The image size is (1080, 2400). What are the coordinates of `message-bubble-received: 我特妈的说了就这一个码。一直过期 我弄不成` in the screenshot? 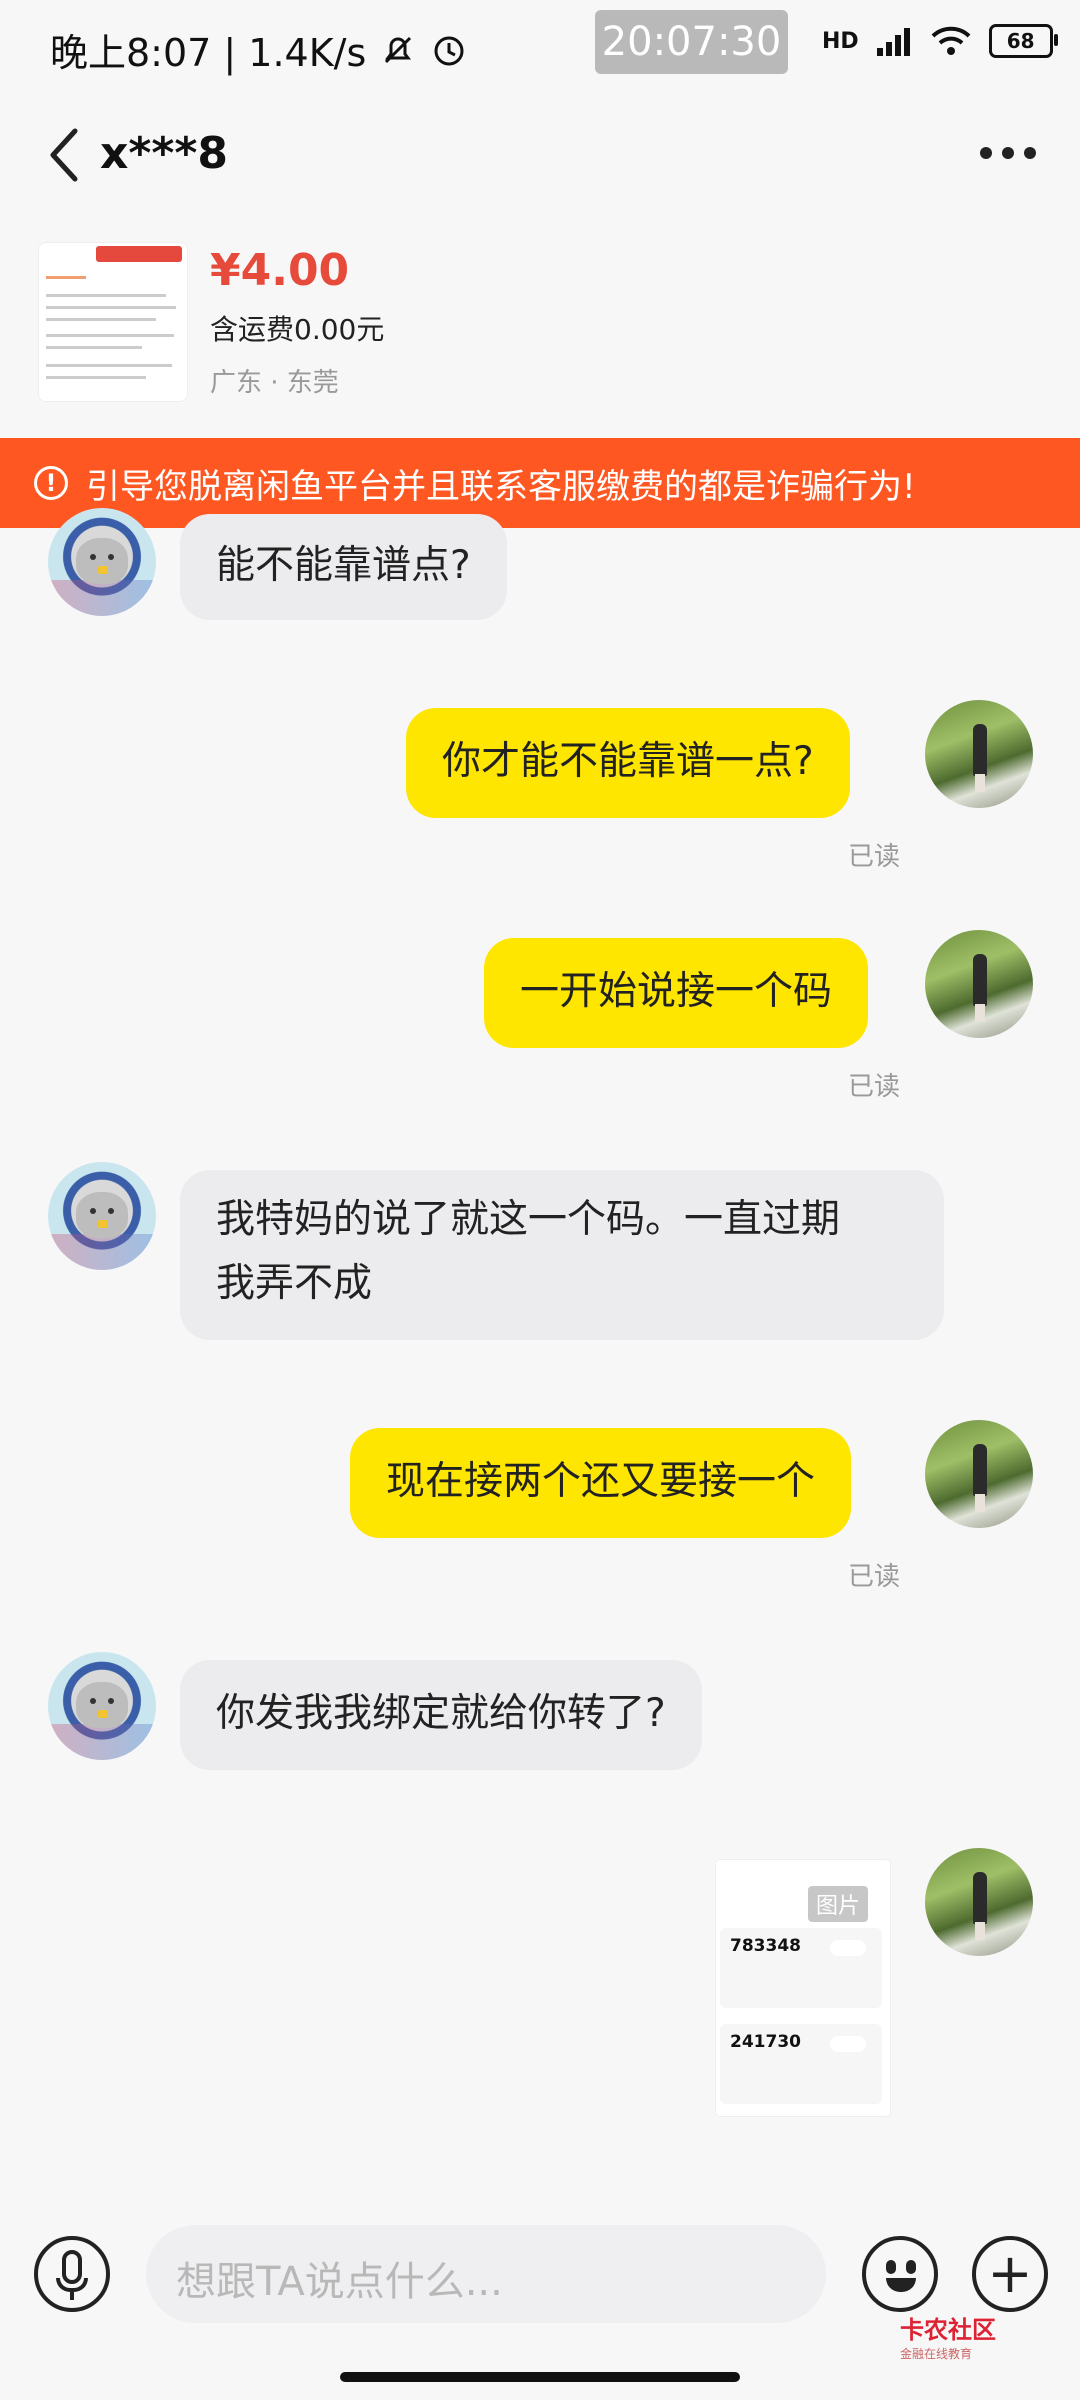 It's located at (562, 1255).